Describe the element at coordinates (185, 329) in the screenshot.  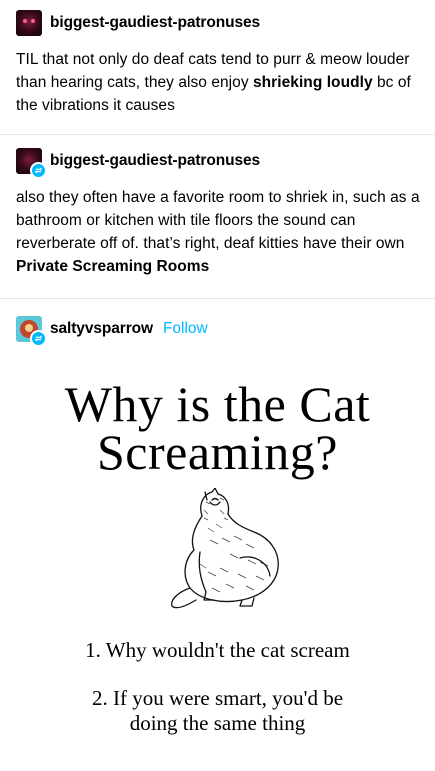
I see `follow-button: Follow` at that location.